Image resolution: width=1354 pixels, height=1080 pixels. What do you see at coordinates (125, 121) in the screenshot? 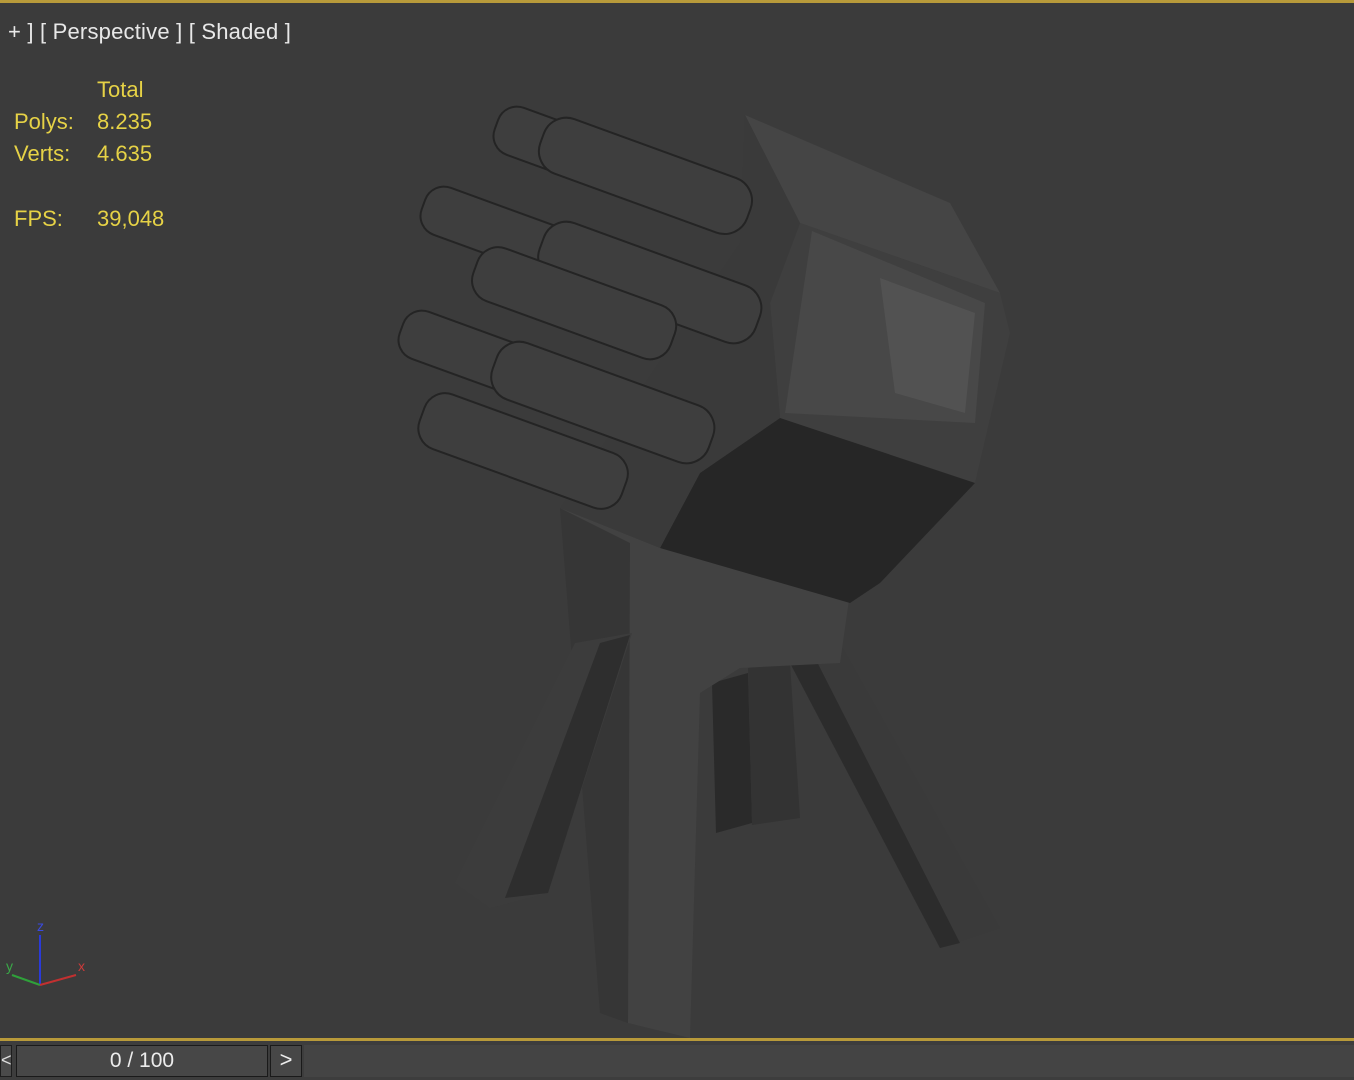
I see `polys-value: 8.235` at bounding box center [125, 121].